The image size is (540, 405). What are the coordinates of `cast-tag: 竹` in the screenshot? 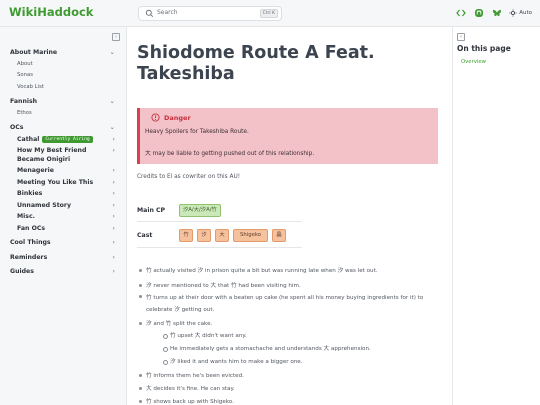 It's located at (186, 235).